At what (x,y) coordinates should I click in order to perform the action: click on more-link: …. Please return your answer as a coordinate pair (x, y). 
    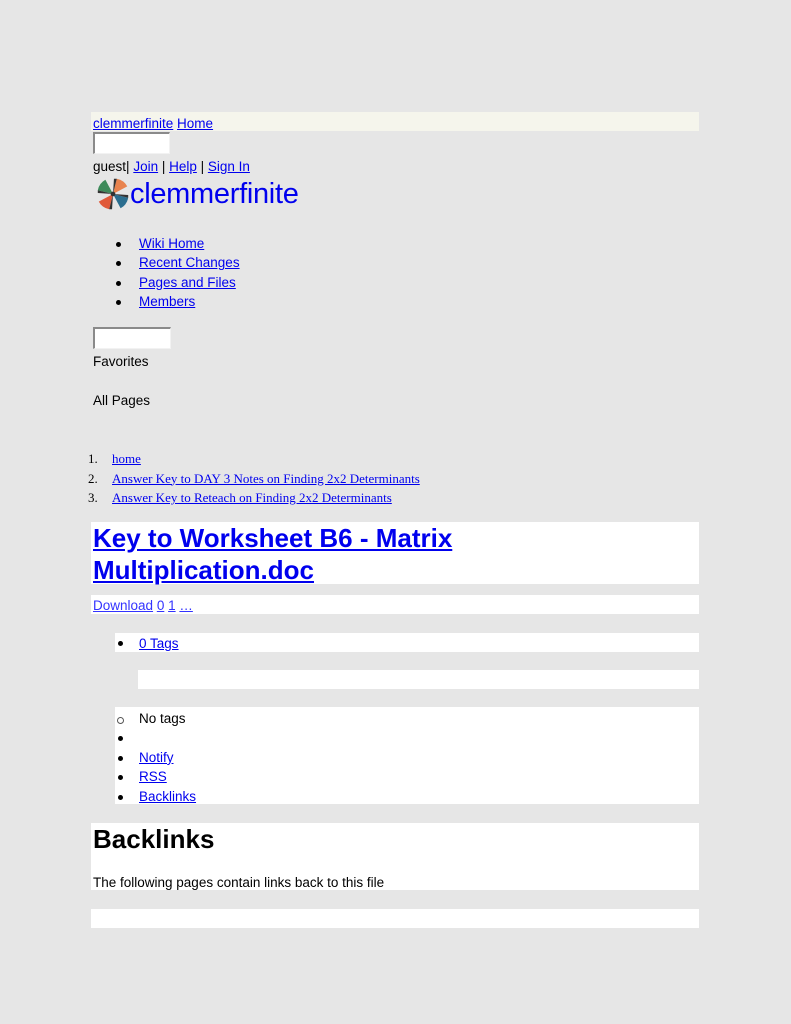
    Looking at the image, I should click on (186, 605).